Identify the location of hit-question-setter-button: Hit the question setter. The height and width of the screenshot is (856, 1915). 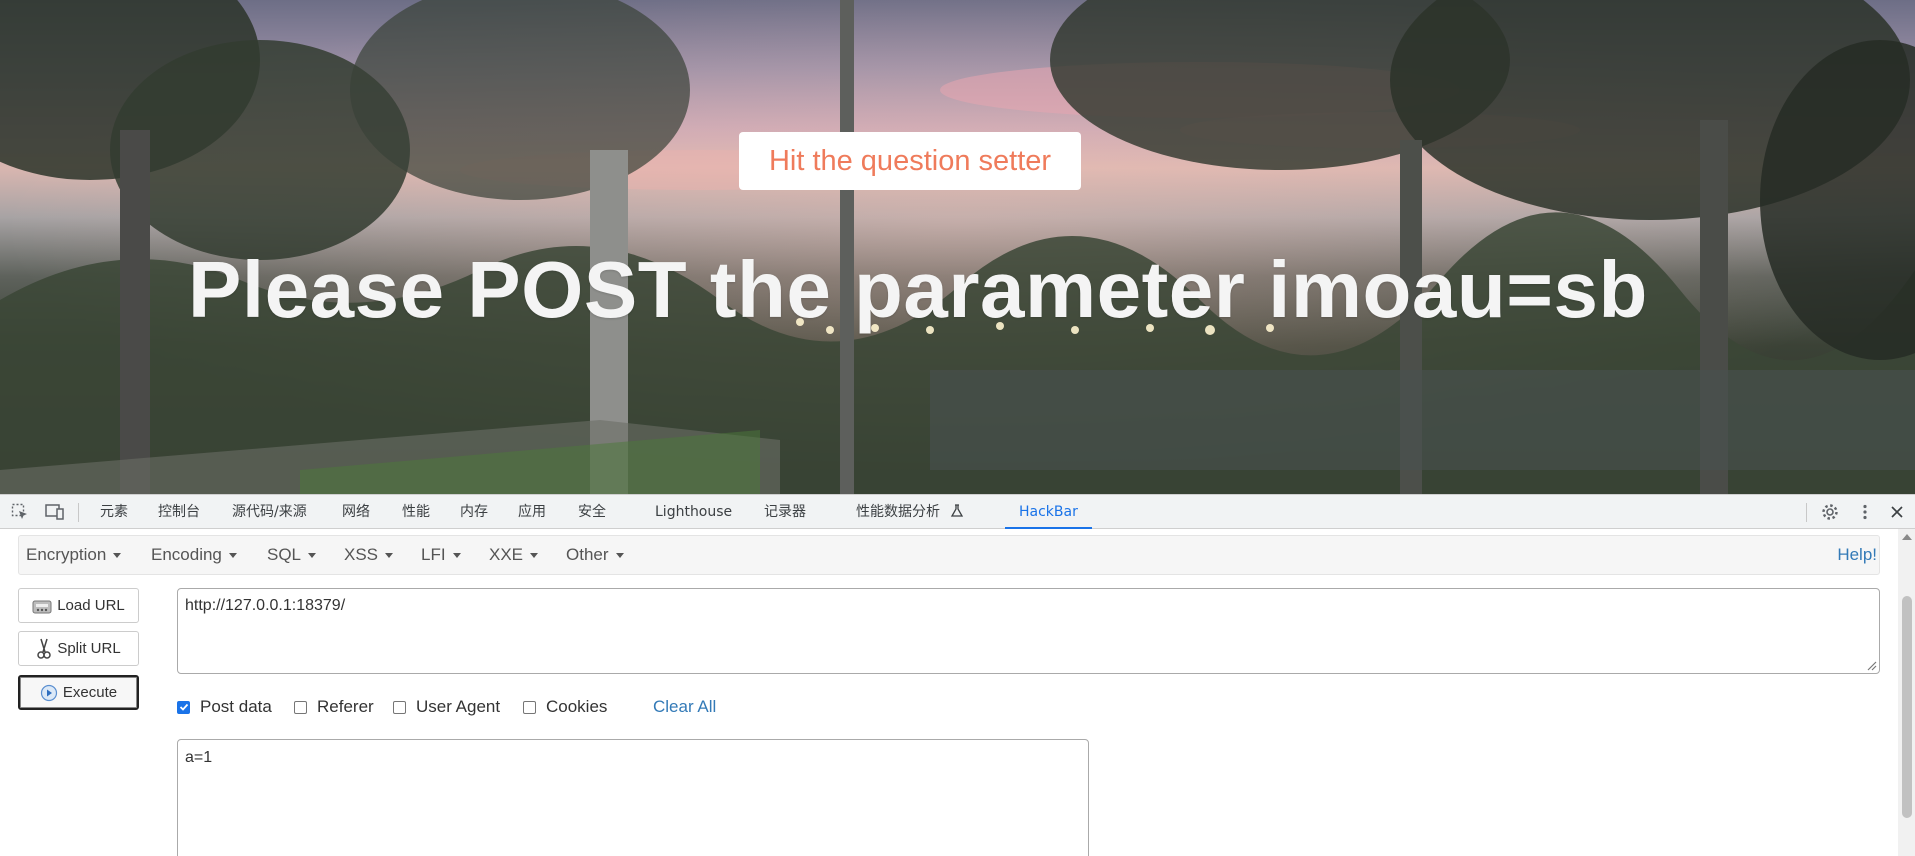
(910, 161).